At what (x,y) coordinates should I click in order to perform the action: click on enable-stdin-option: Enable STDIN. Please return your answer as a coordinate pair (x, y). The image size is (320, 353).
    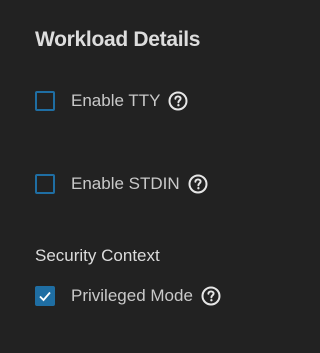
    Looking at the image, I should click on (121, 184).